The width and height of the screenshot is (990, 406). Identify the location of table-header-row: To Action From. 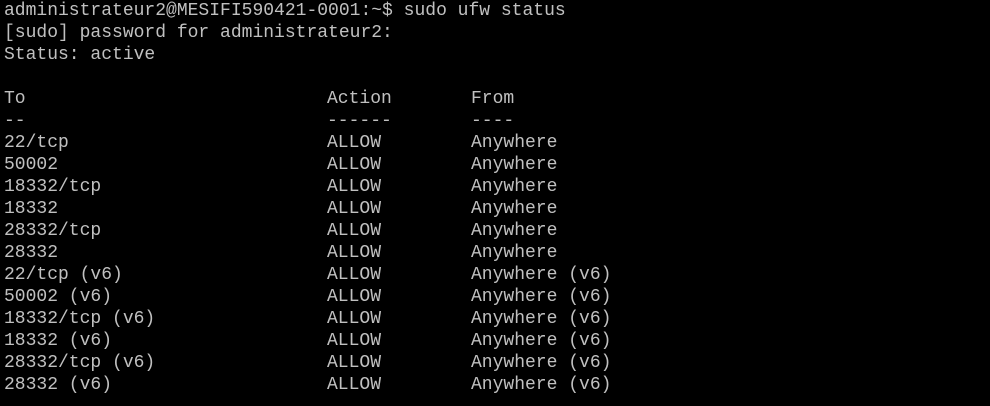
(497, 99).